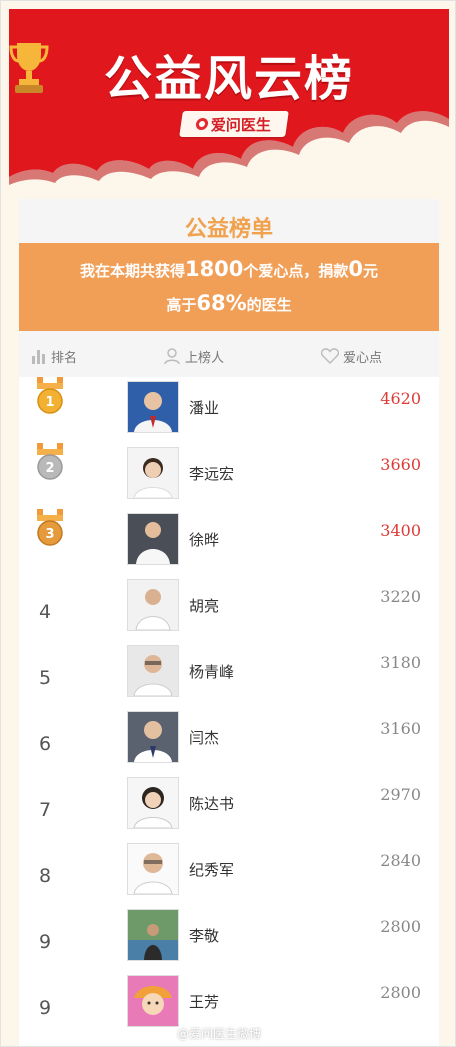  What do you see at coordinates (49, 534) in the screenshot?
I see `medal-rank: 3` at bounding box center [49, 534].